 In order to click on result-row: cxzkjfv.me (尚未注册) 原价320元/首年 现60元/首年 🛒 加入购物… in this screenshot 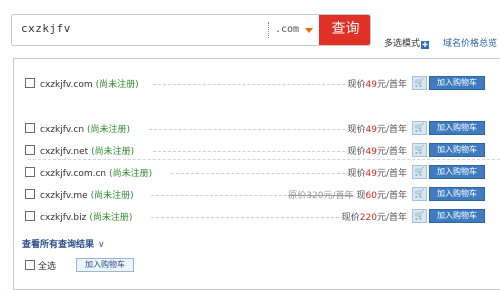, I will do `click(255, 194)`.